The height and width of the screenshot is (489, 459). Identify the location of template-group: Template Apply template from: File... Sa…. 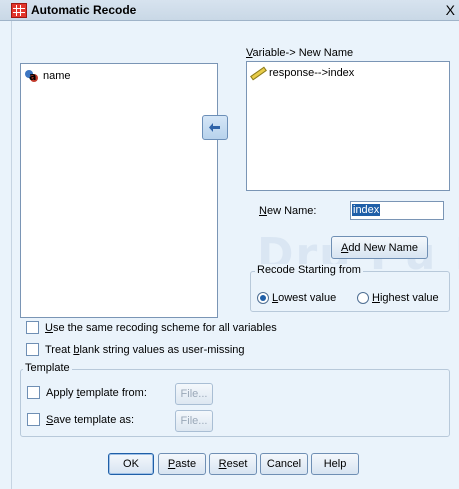
(235, 399).